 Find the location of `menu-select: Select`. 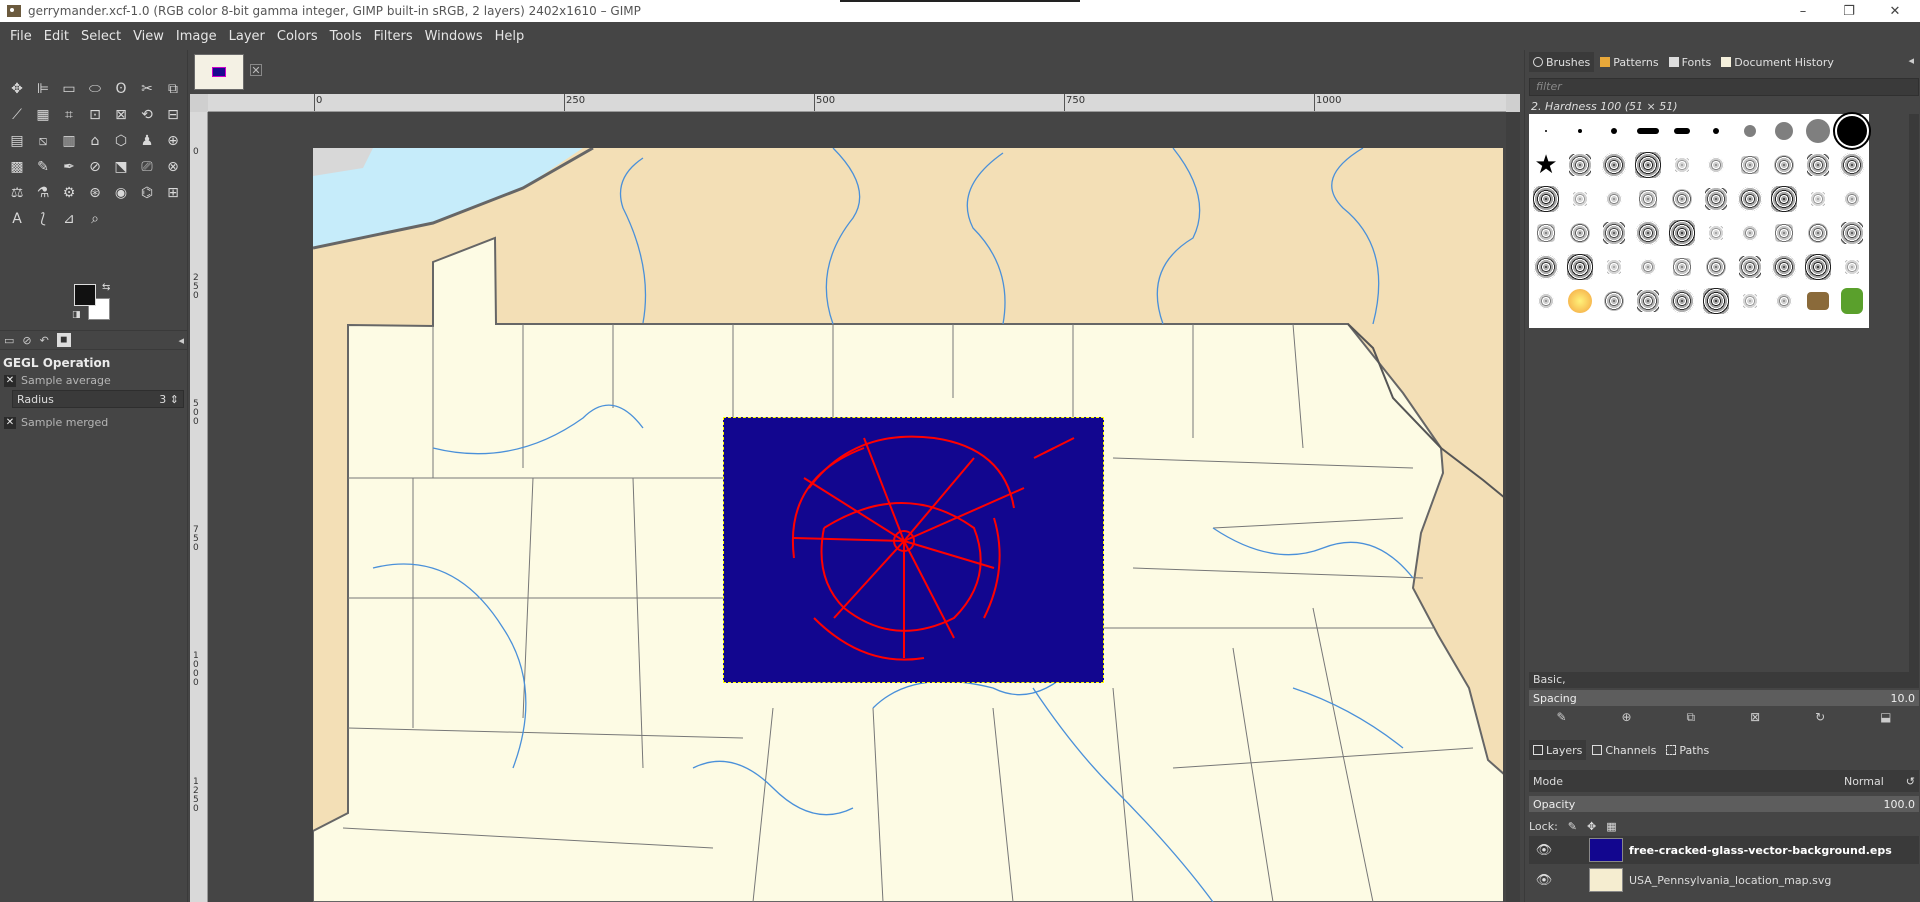

menu-select: Select is located at coordinates (101, 36).